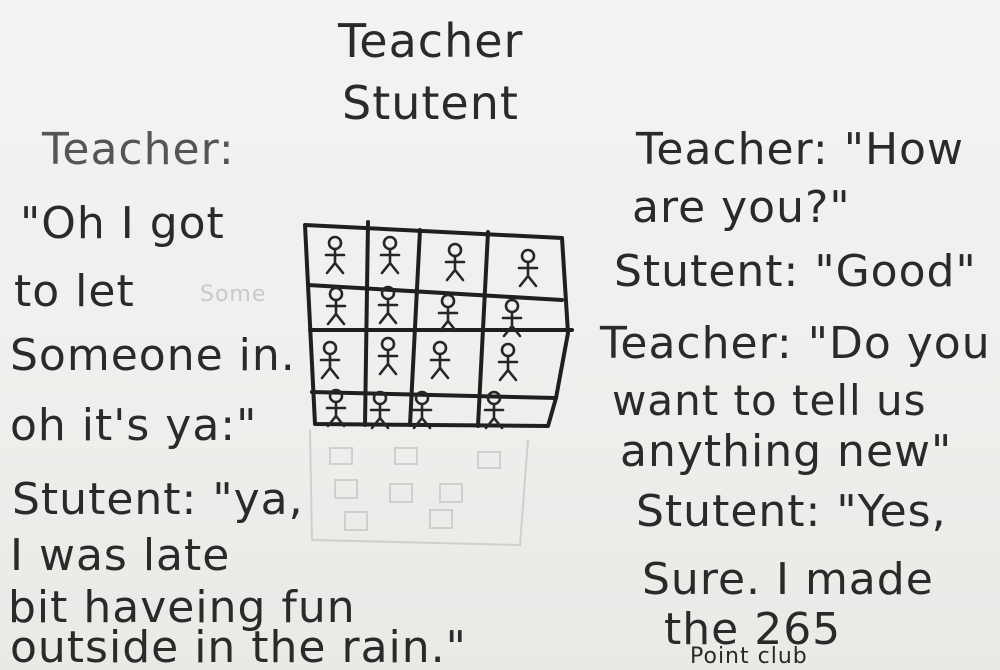 The height and width of the screenshot is (670, 1000). I want to click on erased-building, so click(419, 488).